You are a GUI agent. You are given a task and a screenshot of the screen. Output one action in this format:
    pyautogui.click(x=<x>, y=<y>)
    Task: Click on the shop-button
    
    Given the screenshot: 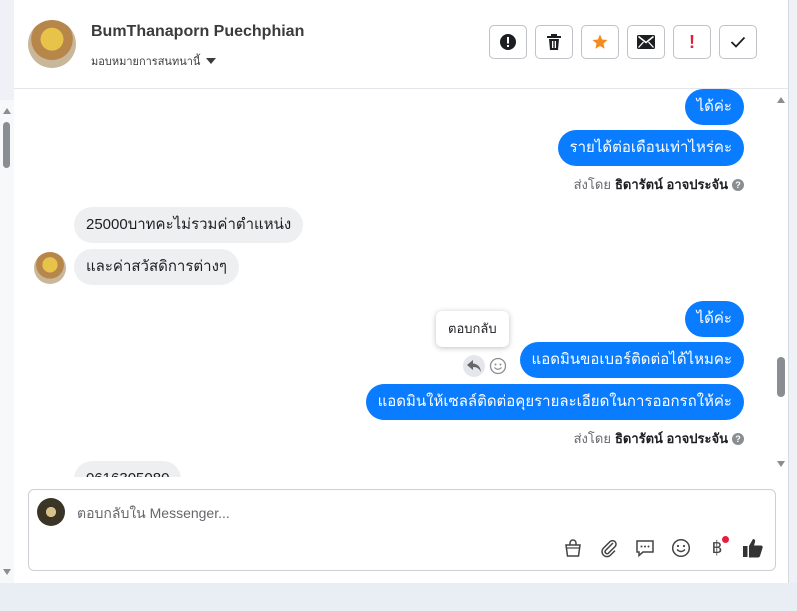 What is the action you would take?
    pyautogui.click(x=573, y=548)
    